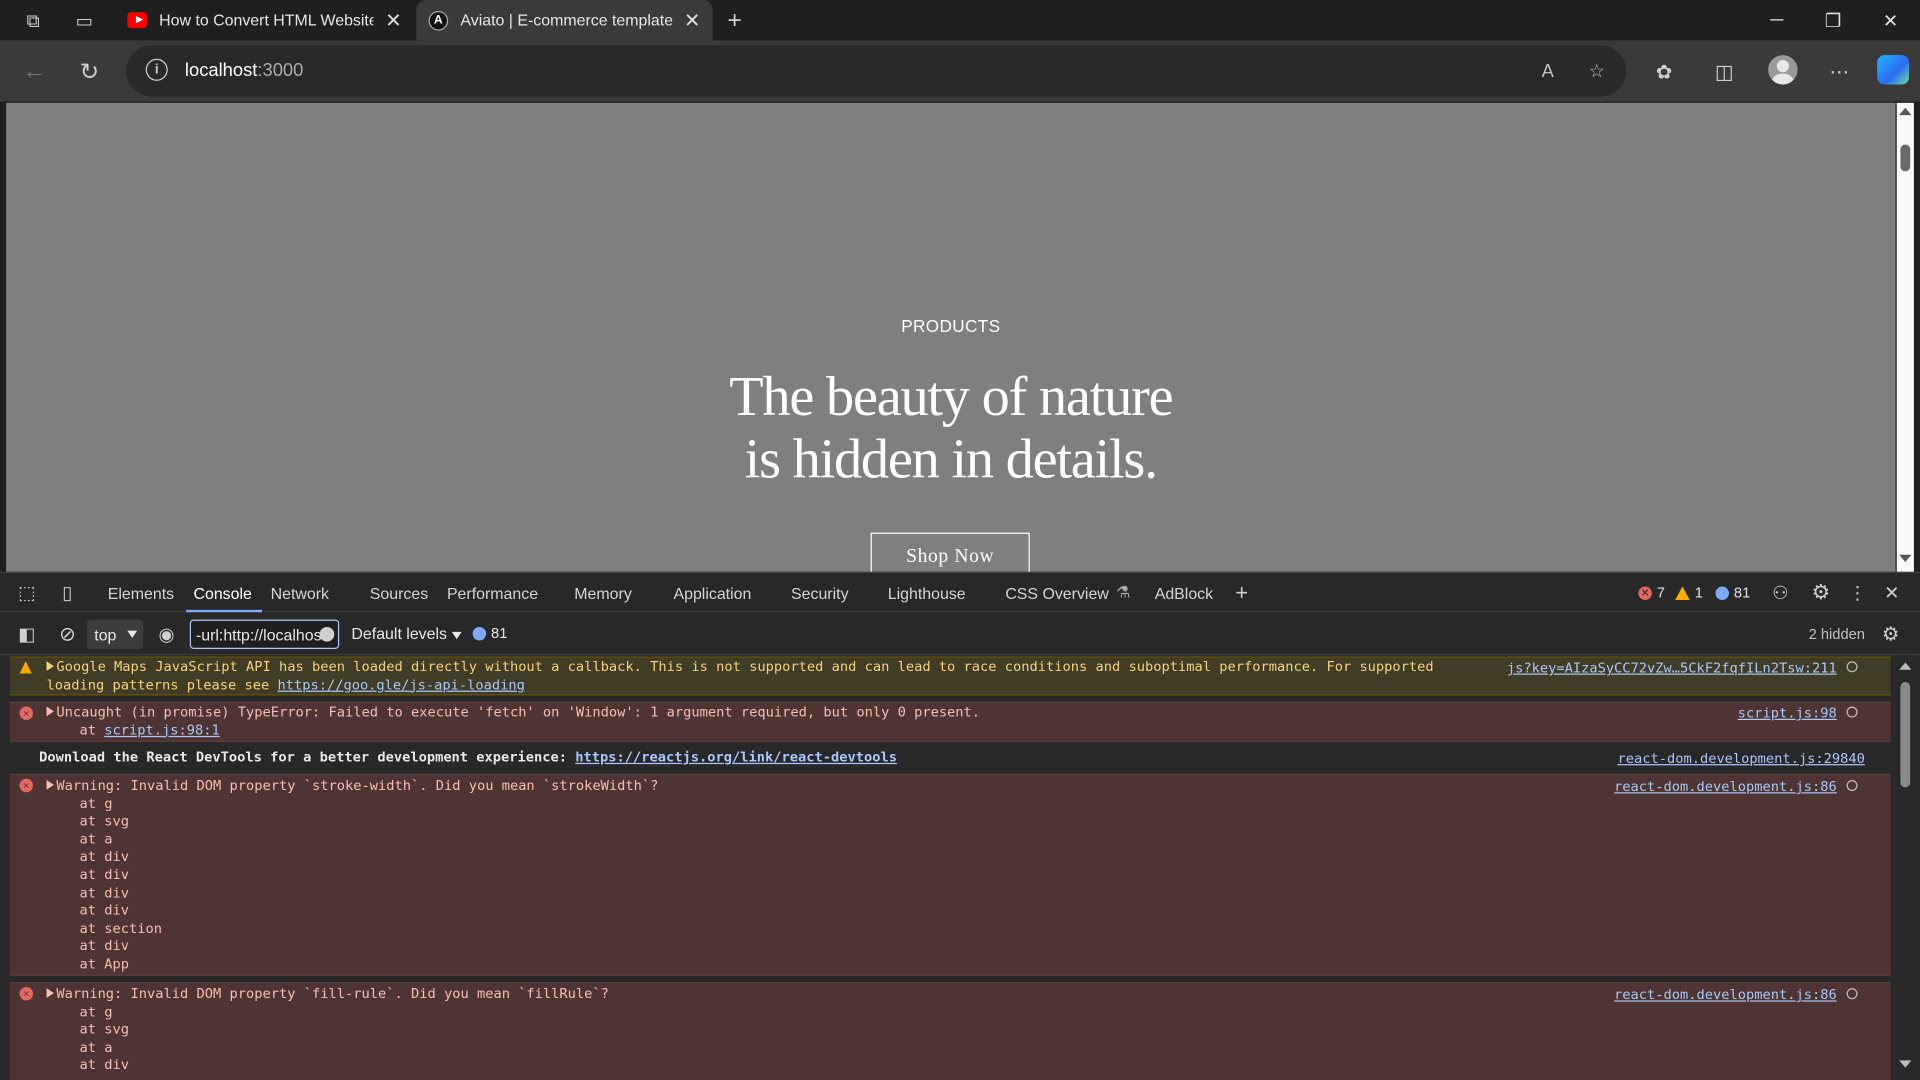  What do you see at coordinates (132, 634) in the screenshot?
I see `chevron-down-icon` at bounding box center [132, 634].